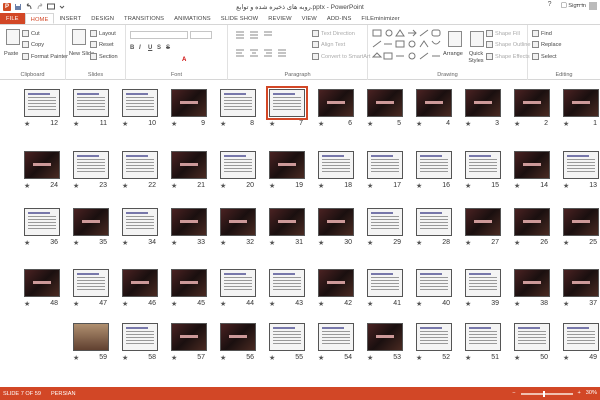 This screenshot has height=400, width=600. I want to click on help-button: ?, so click(550, 5).